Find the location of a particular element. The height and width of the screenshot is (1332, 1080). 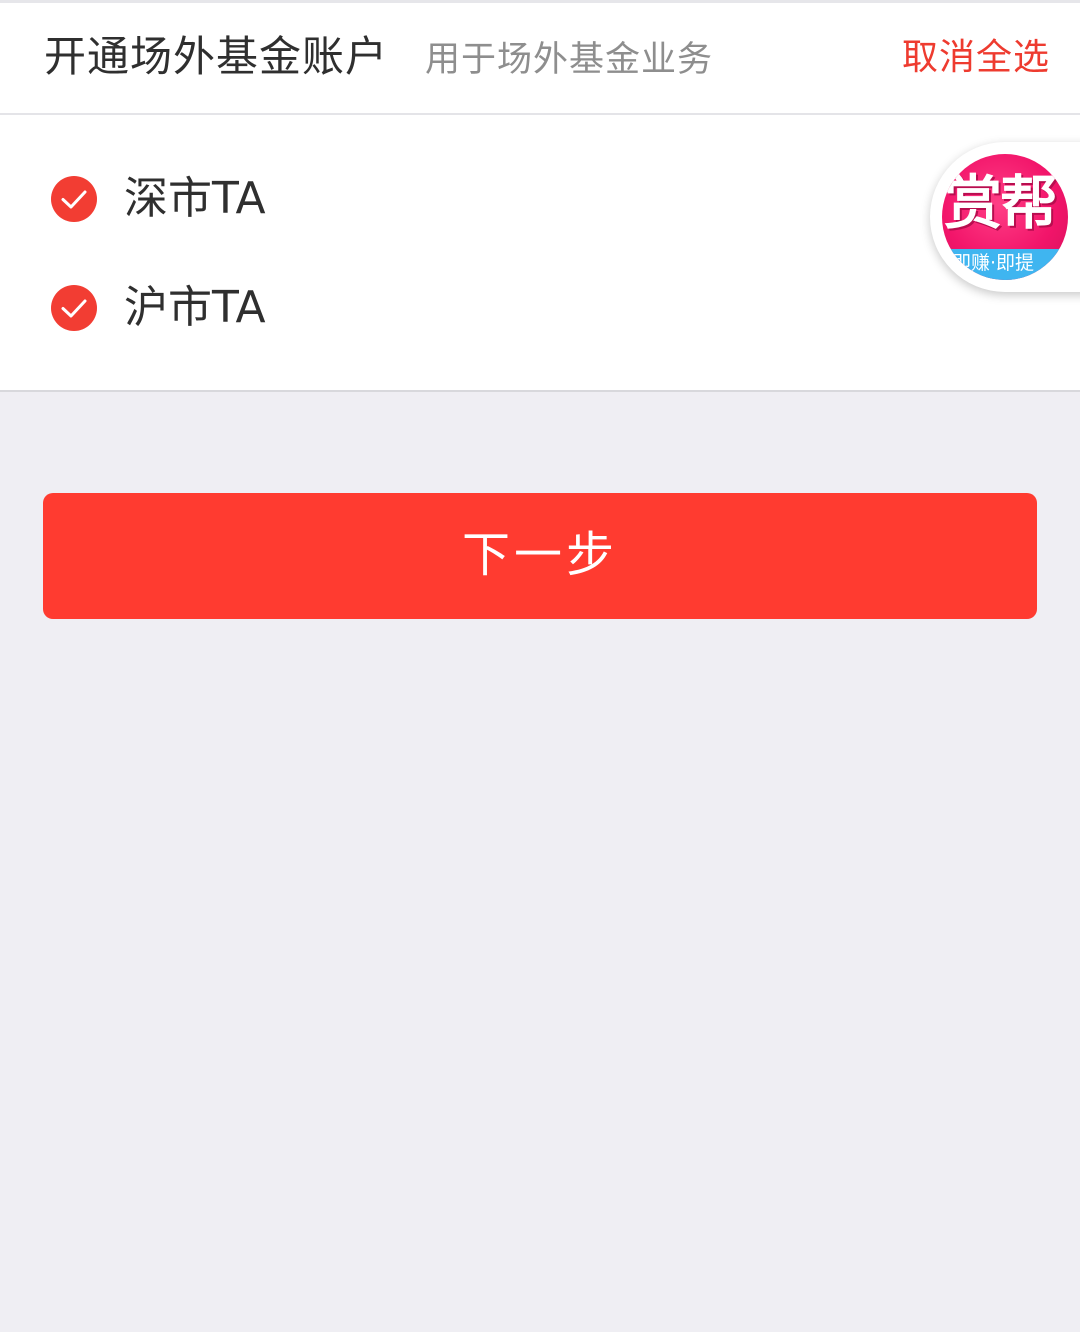

page-title: 开通场外基金账户 is located at coordinates (216, 56).